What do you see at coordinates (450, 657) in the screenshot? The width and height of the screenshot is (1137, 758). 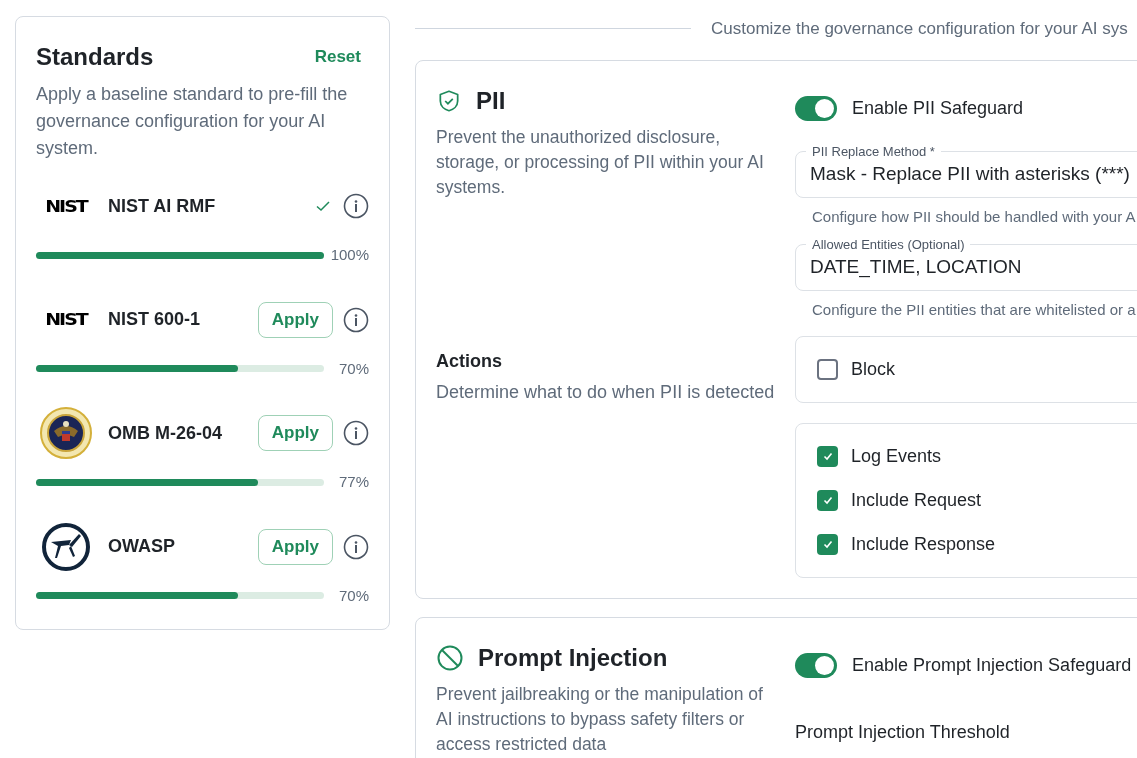 I see `ban-icon` at bounding box center [450, 657].